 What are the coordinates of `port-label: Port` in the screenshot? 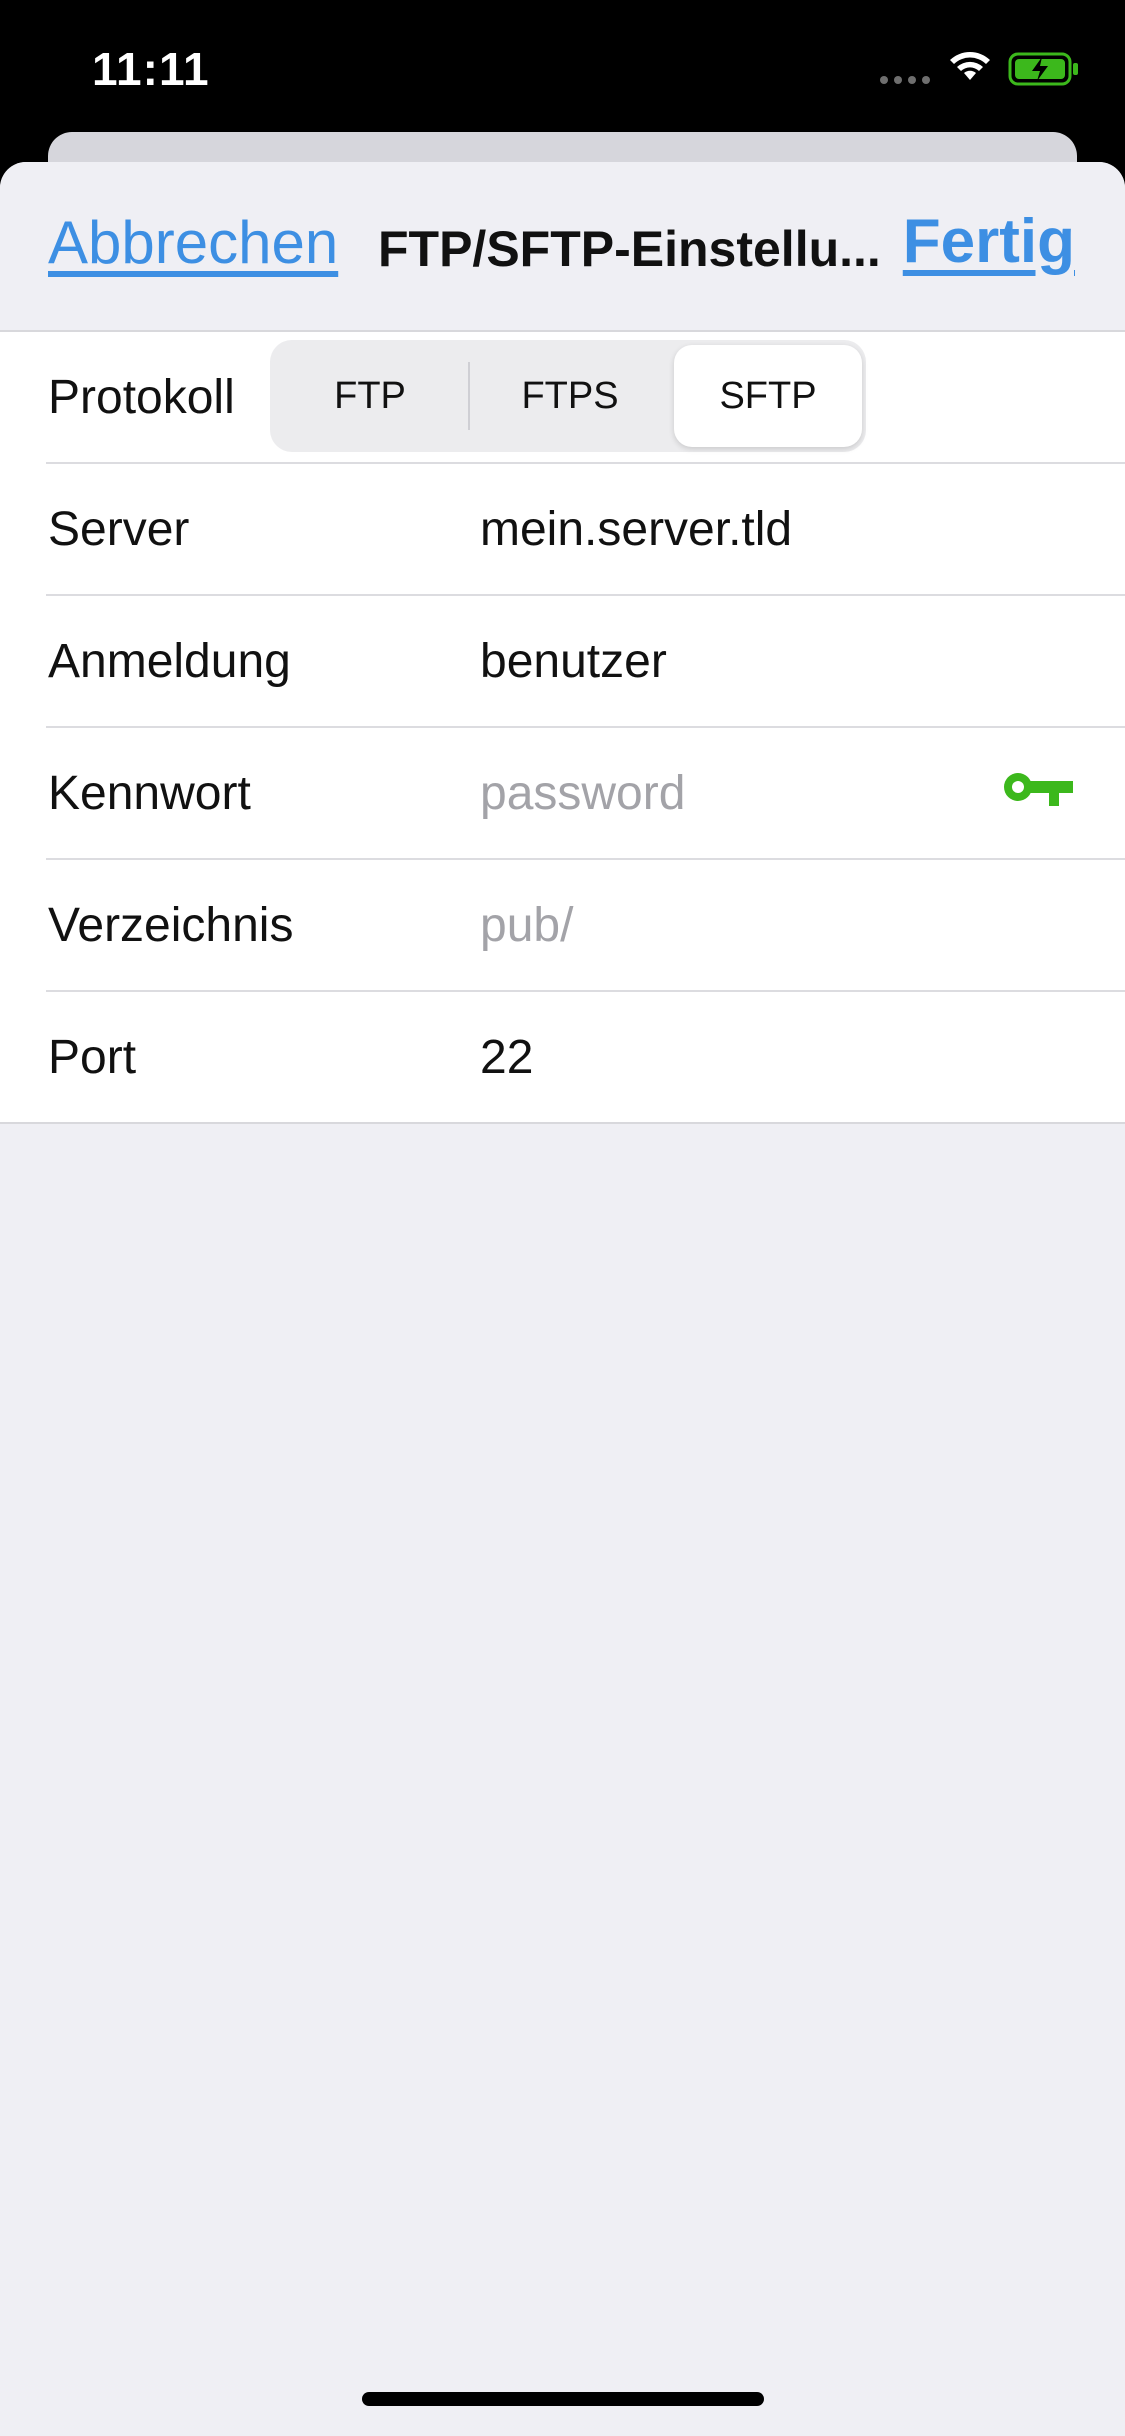 It's located at (92, 1057).